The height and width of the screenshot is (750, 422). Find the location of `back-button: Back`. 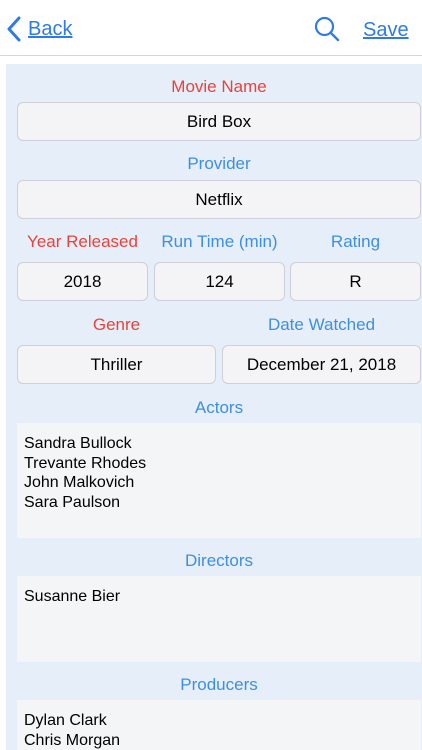

back-button: Back is located at coordinates (39, 29).